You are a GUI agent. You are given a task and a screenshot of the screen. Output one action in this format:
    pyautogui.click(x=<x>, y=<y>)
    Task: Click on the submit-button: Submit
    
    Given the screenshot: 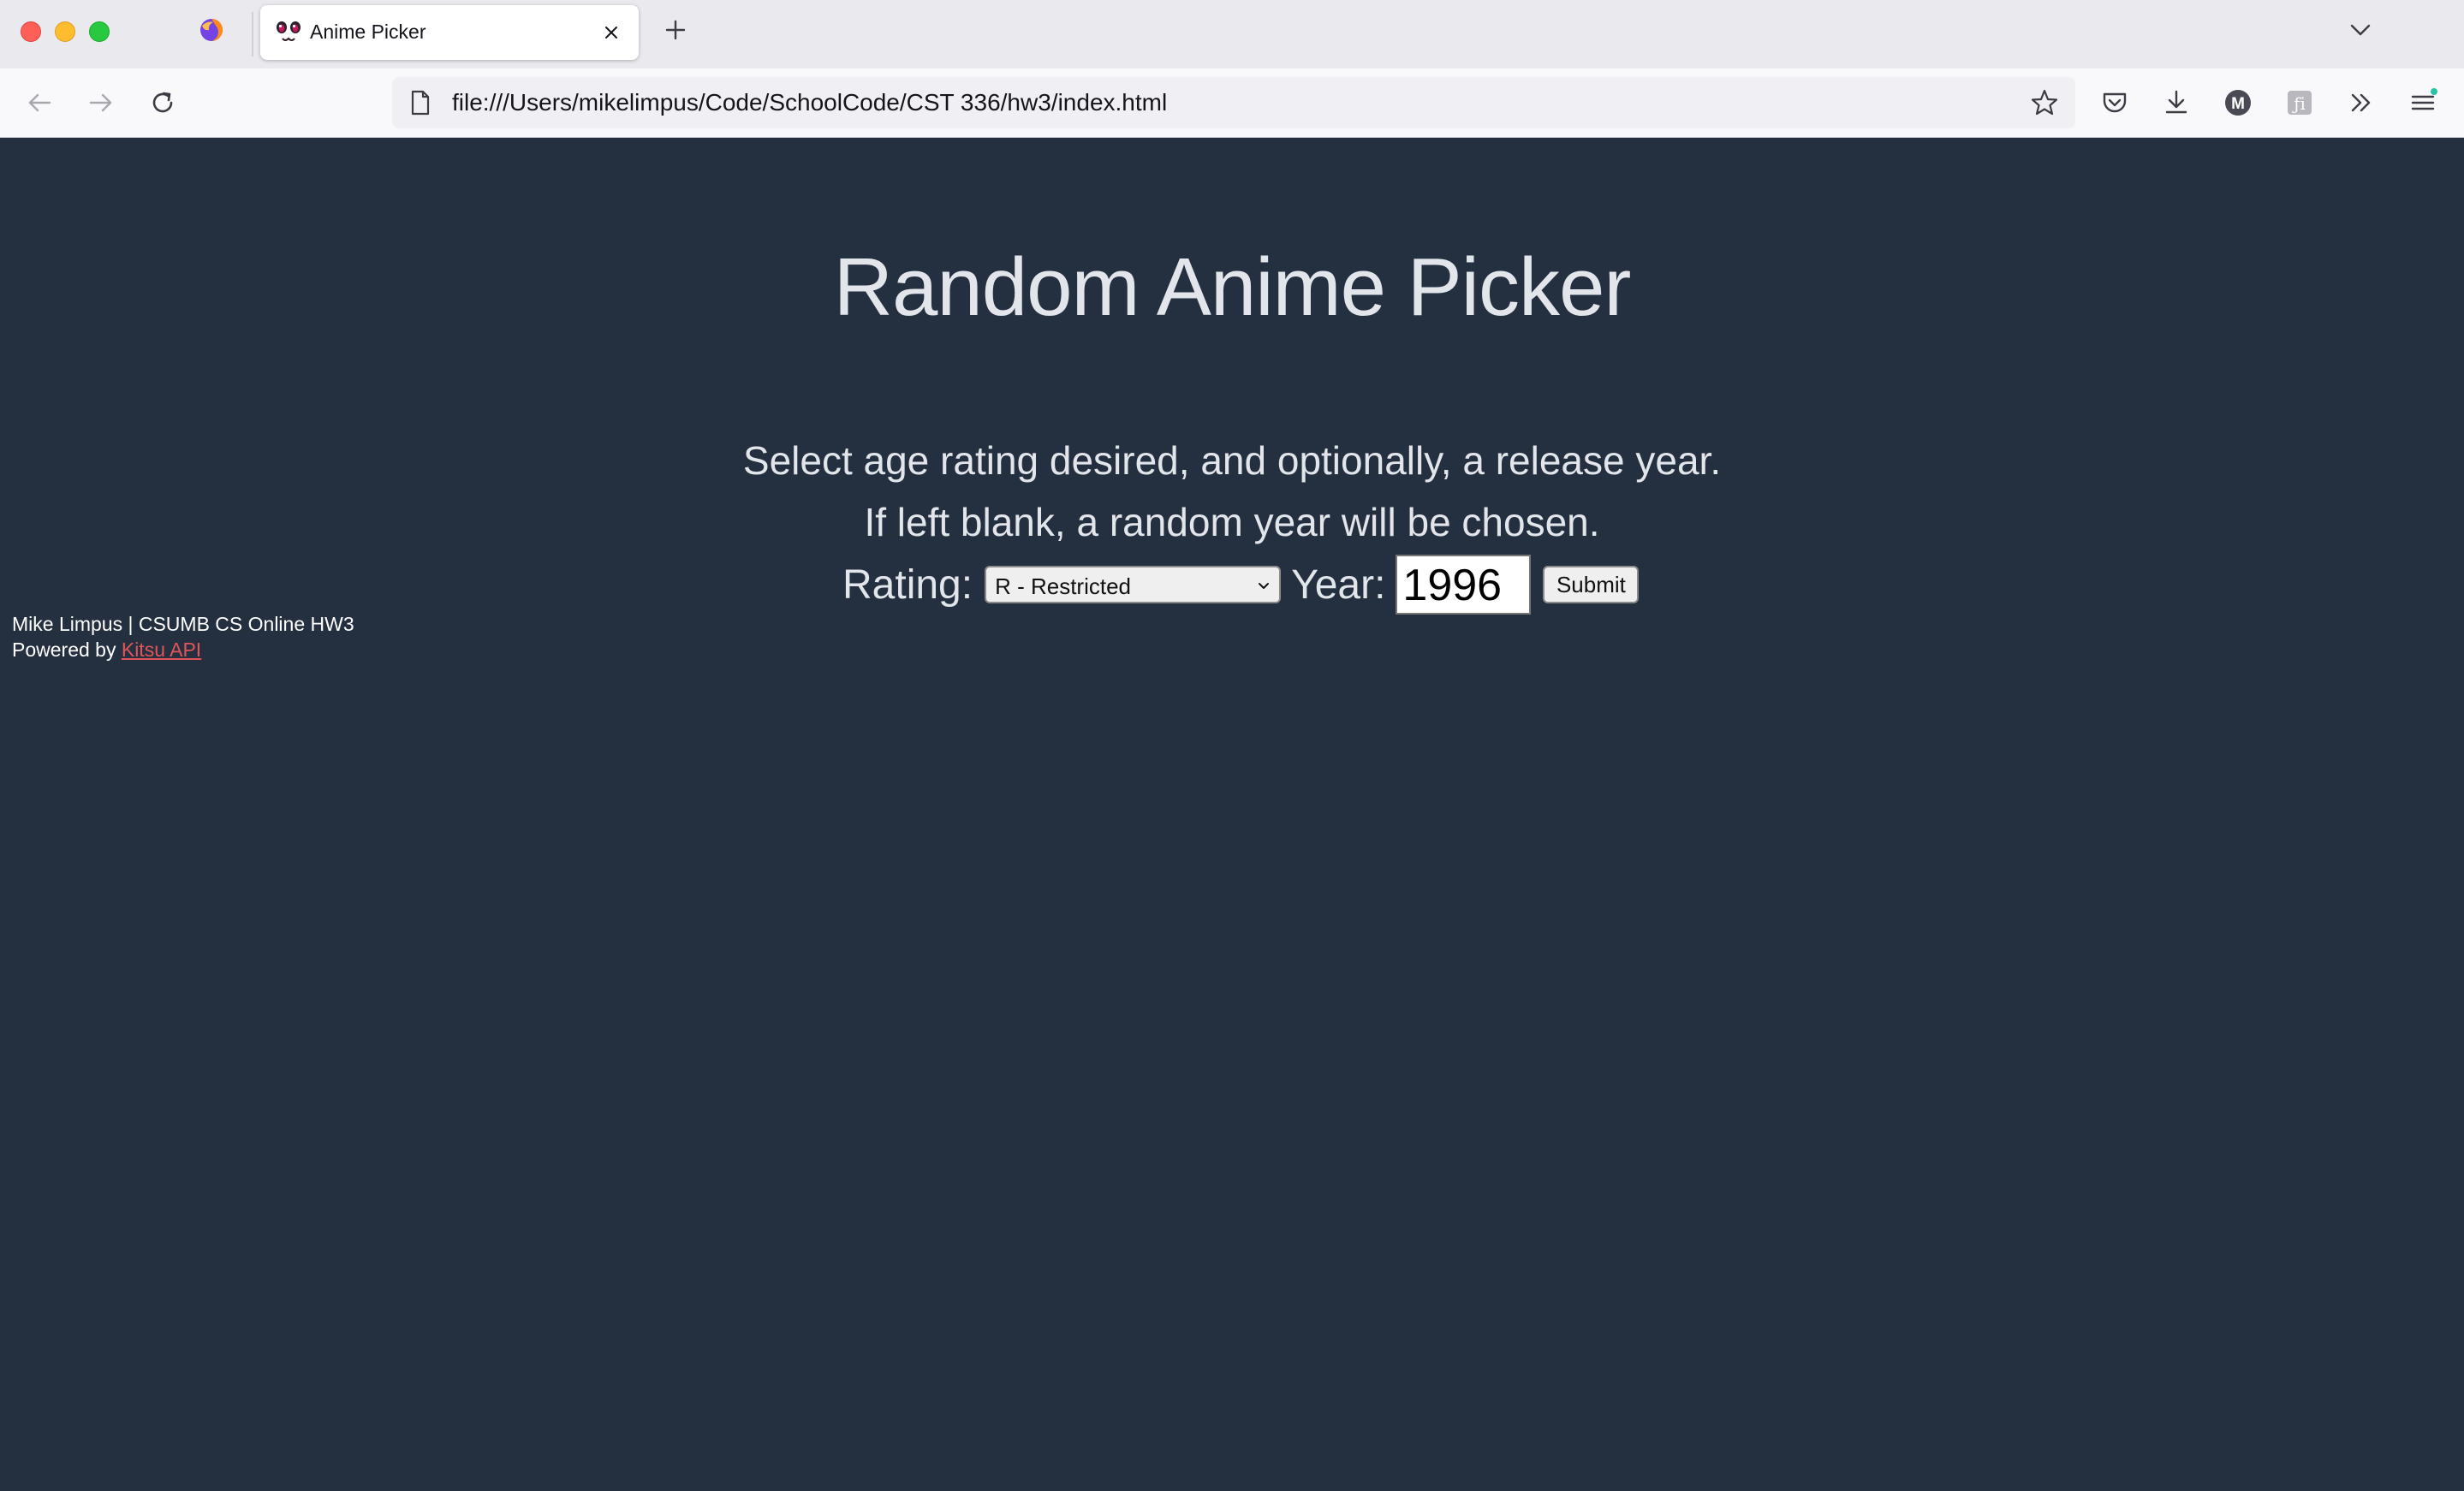 What is the action you would take?
    pyautogui.click(x=1591, y=584)
    